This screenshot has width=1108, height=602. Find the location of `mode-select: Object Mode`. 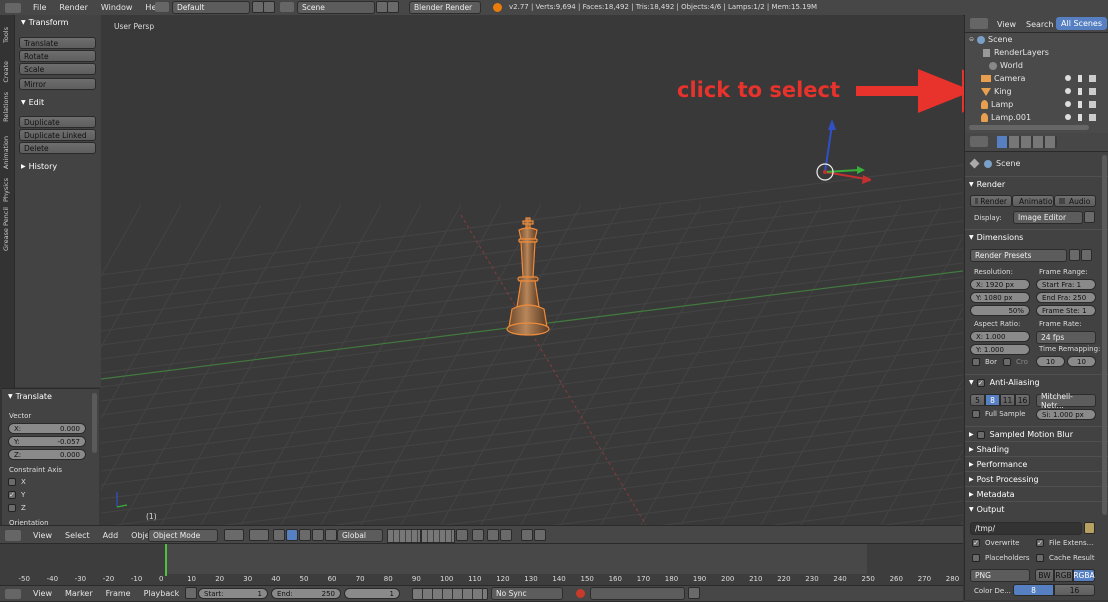

mode-select: Object Mode is located at coordinates (183, 535).